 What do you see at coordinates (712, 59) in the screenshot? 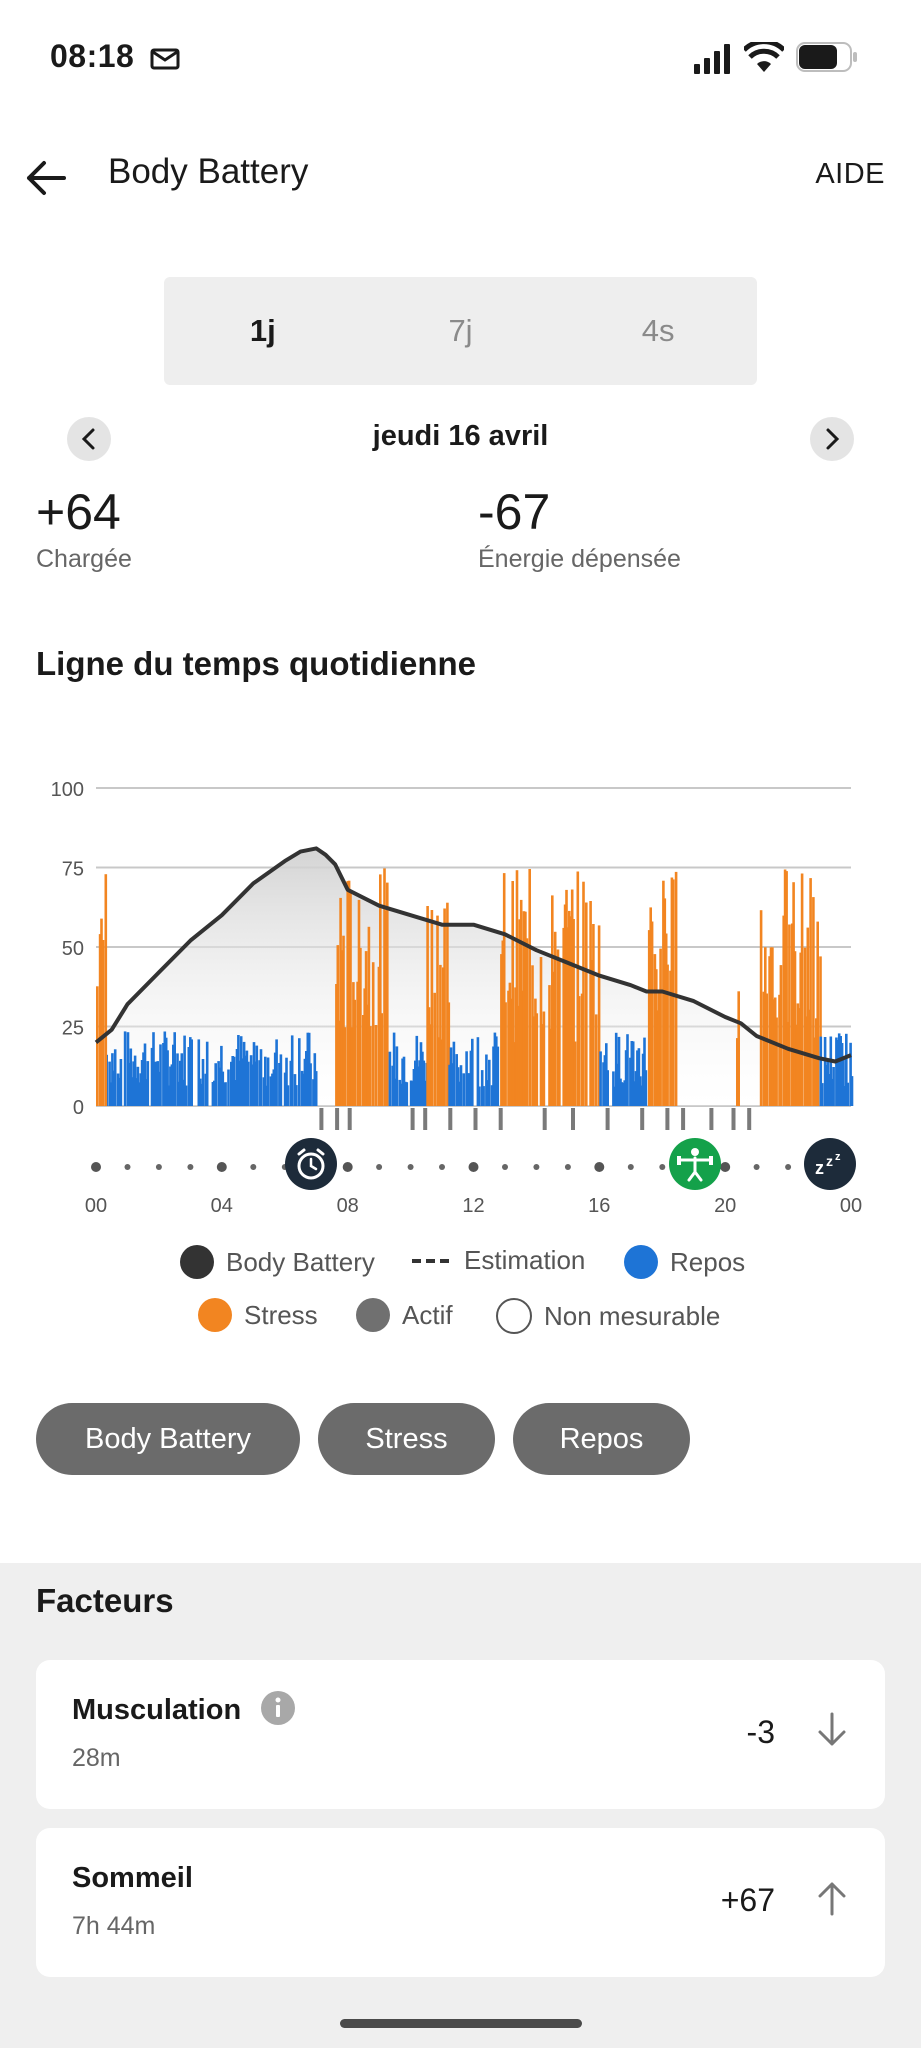
I see `signal-icon` at bounding box center [712, 59].